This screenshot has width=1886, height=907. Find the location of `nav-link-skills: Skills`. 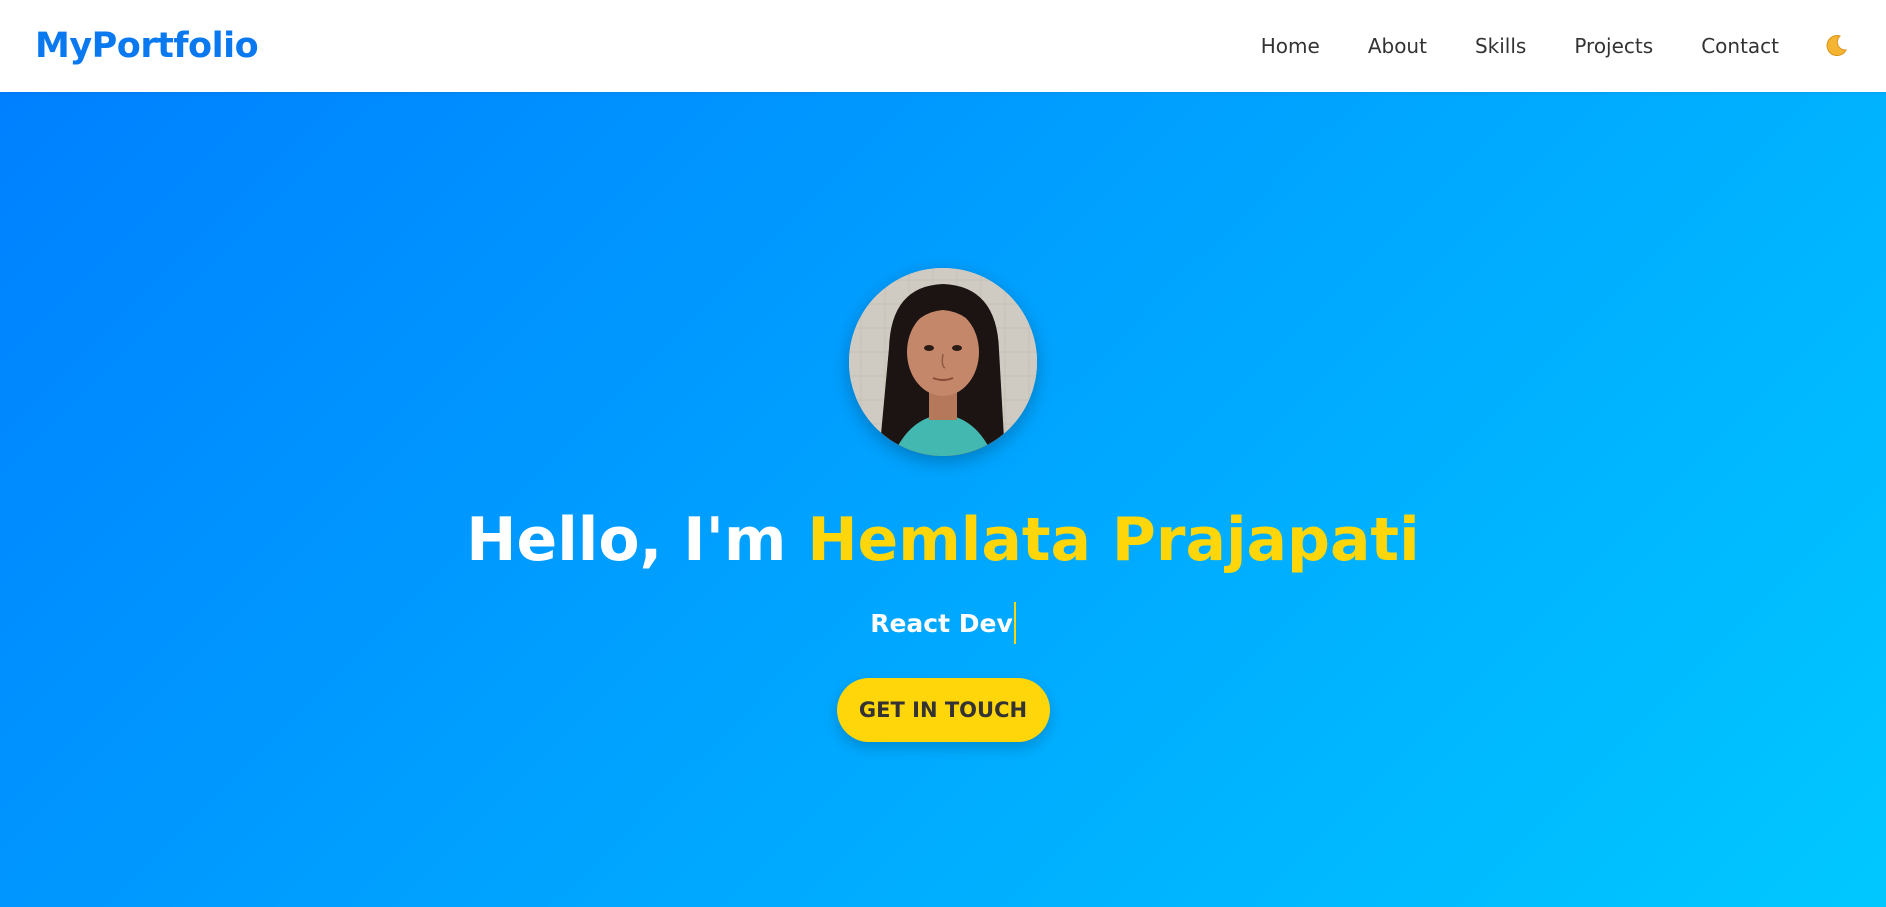

nav-link-skills: Skills is located at coordinates (1500, 46).